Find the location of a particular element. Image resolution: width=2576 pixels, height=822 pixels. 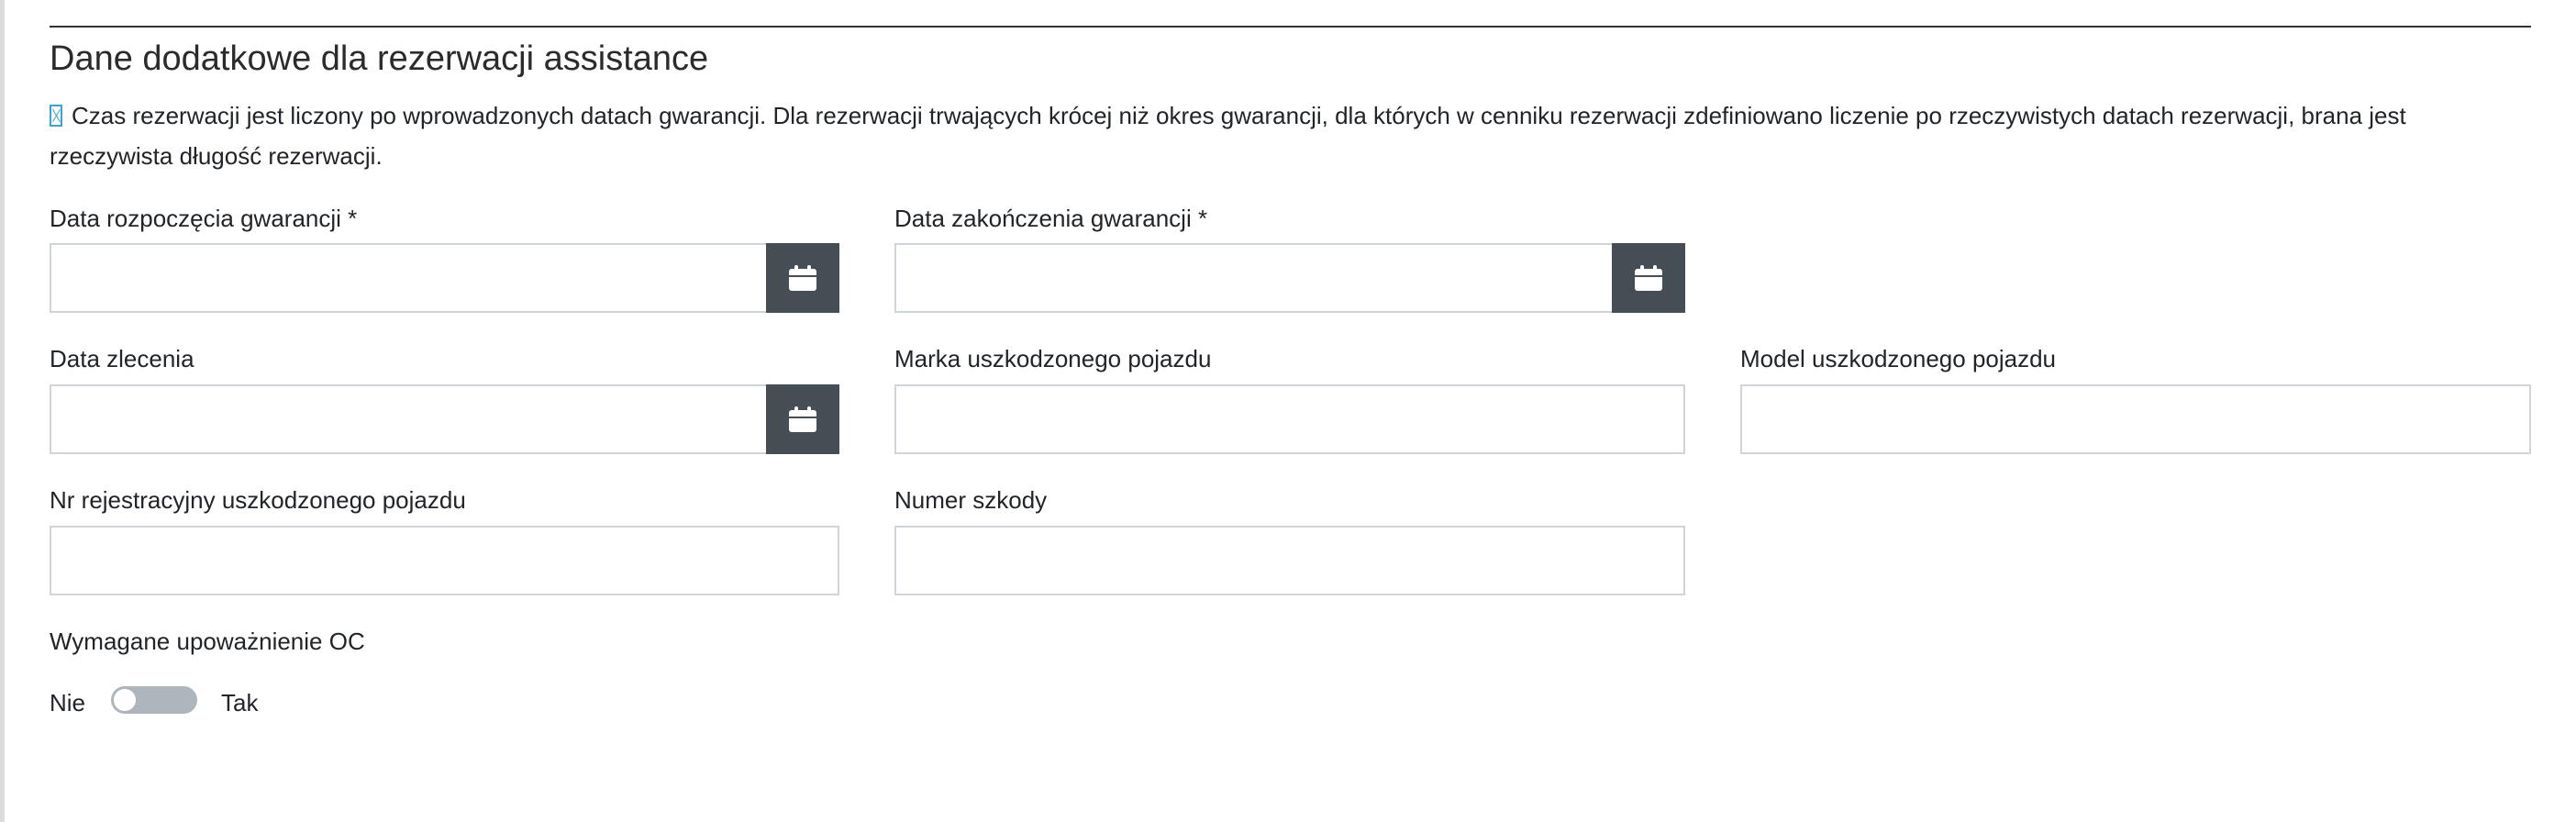

order-date-calendar-button is located at coordinates (802, 419).